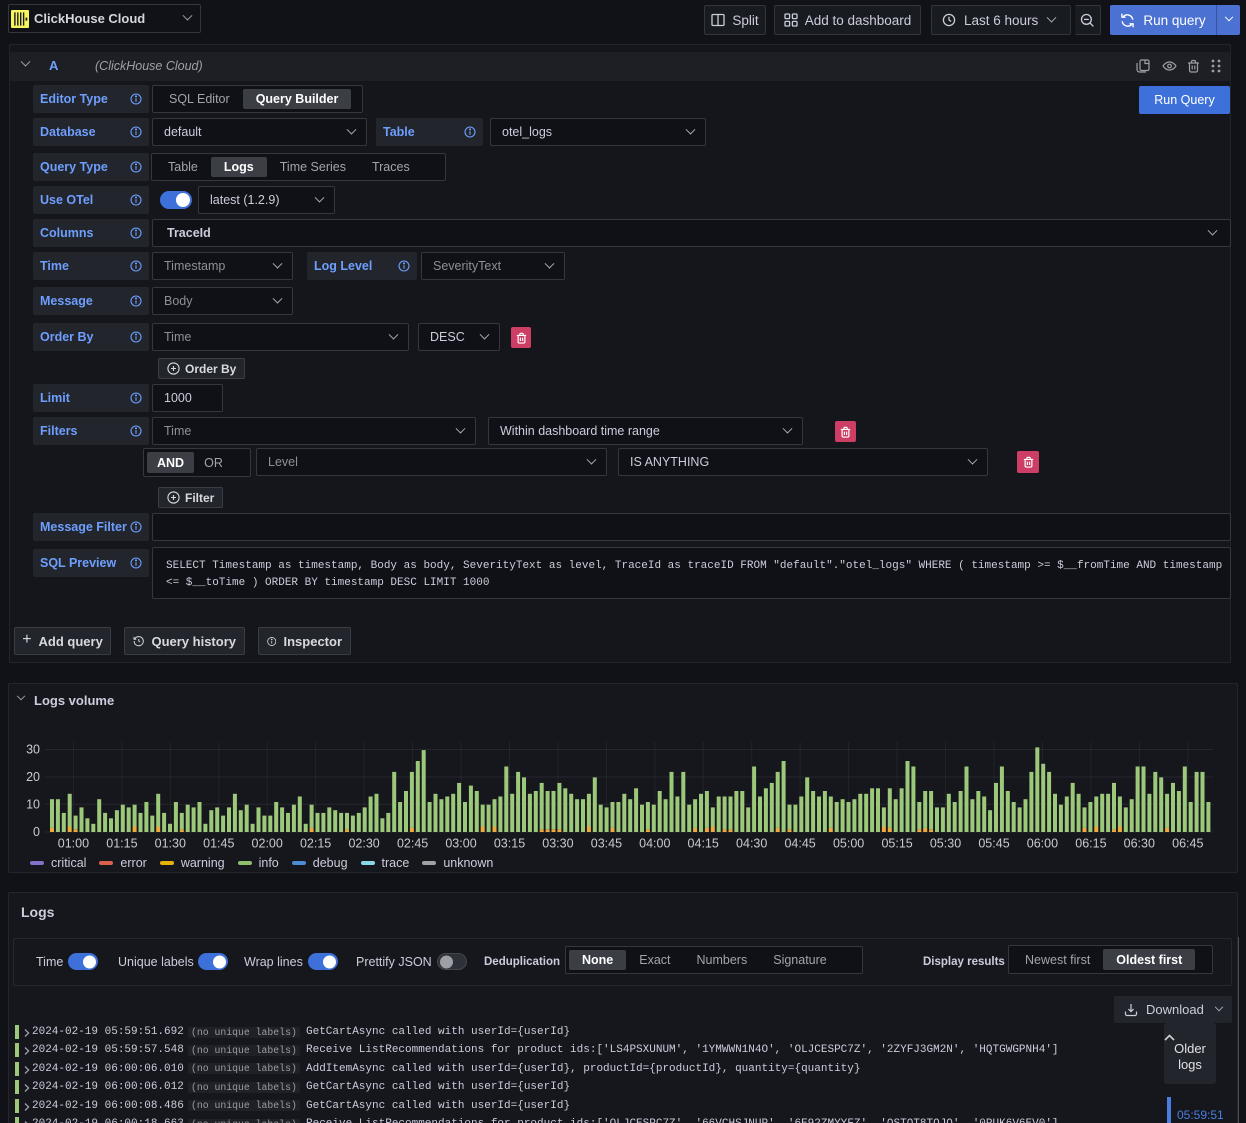  What do you see at coordinates (799, 844) in the screenshot?
I see `svg-text: 04:45` at bounding box center [799, 844].